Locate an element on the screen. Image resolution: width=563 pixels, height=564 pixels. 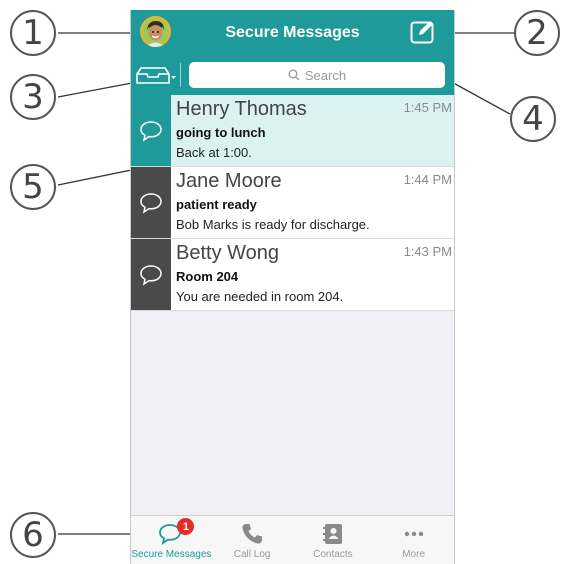
inbox-tray-icon is located at coordinates (156, 75).